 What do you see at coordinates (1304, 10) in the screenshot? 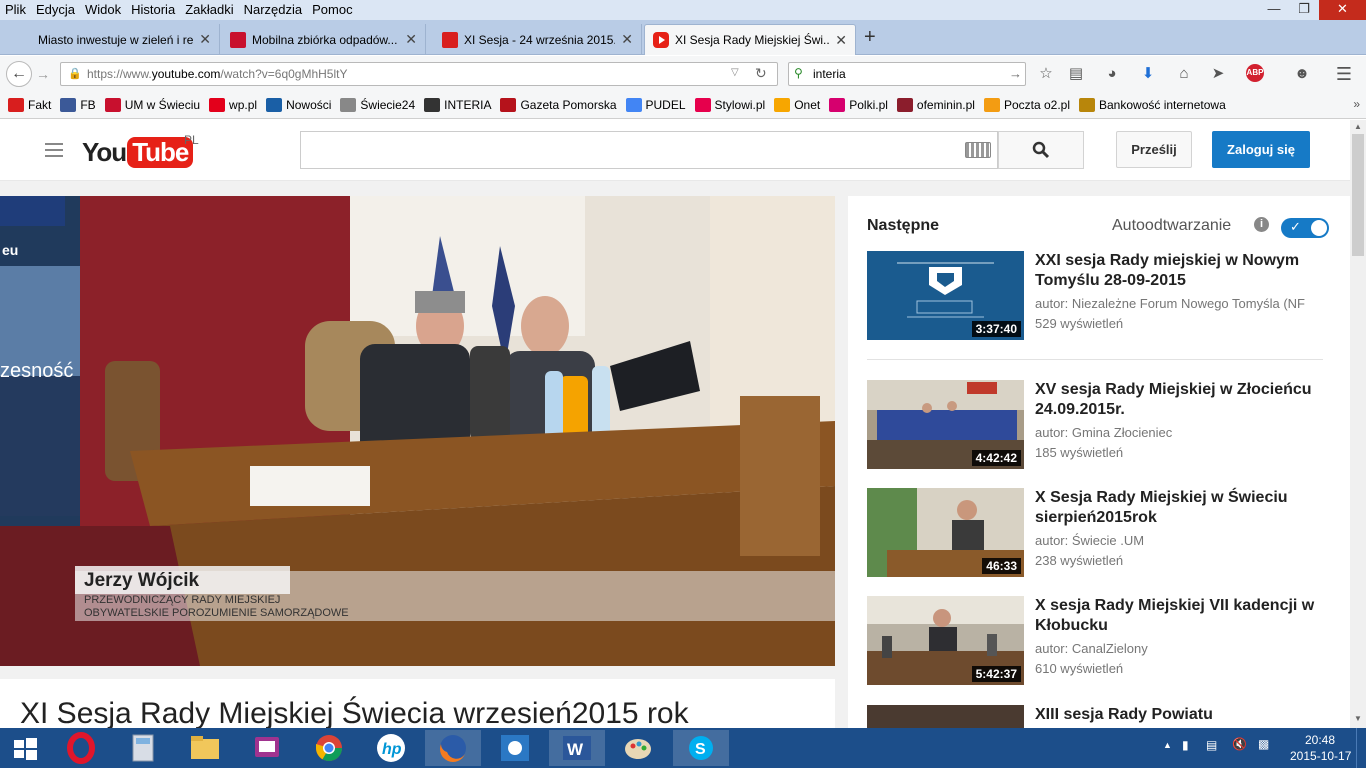
I see `maximize-button: ❐` at bounding box center [1304, 10].